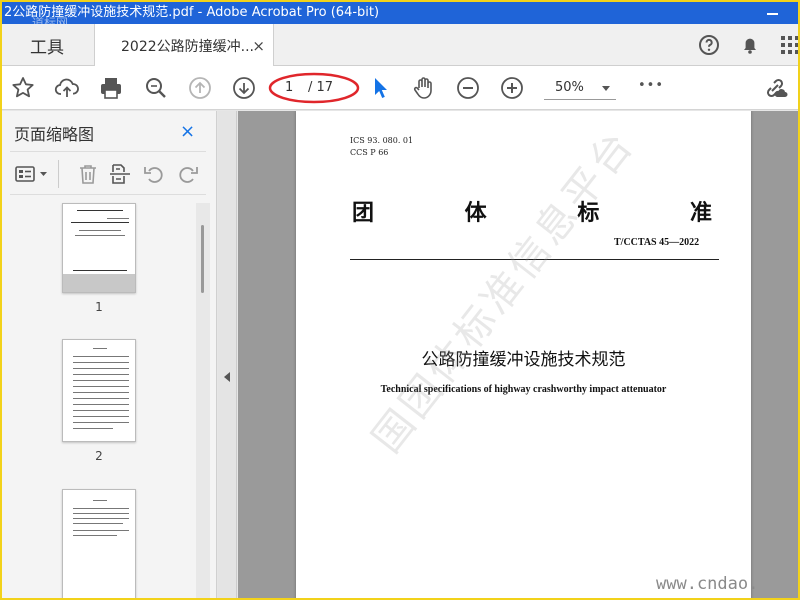 The height and width of the screenshot is (600, 800). Describe the element at coordinates (202, 259) in the screenshot. I see `scrollbar-thumb` at that location.